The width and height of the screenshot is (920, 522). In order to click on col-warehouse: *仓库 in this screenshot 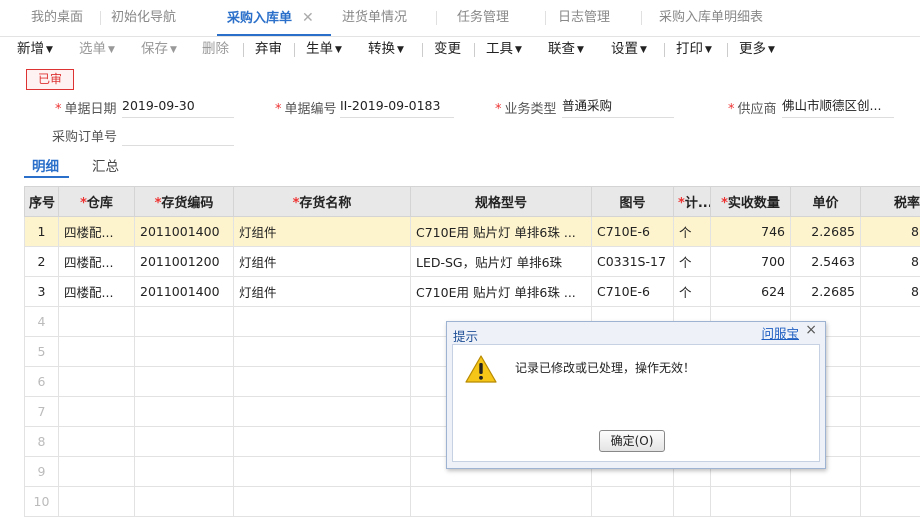, I will do `click(96, 201)`.